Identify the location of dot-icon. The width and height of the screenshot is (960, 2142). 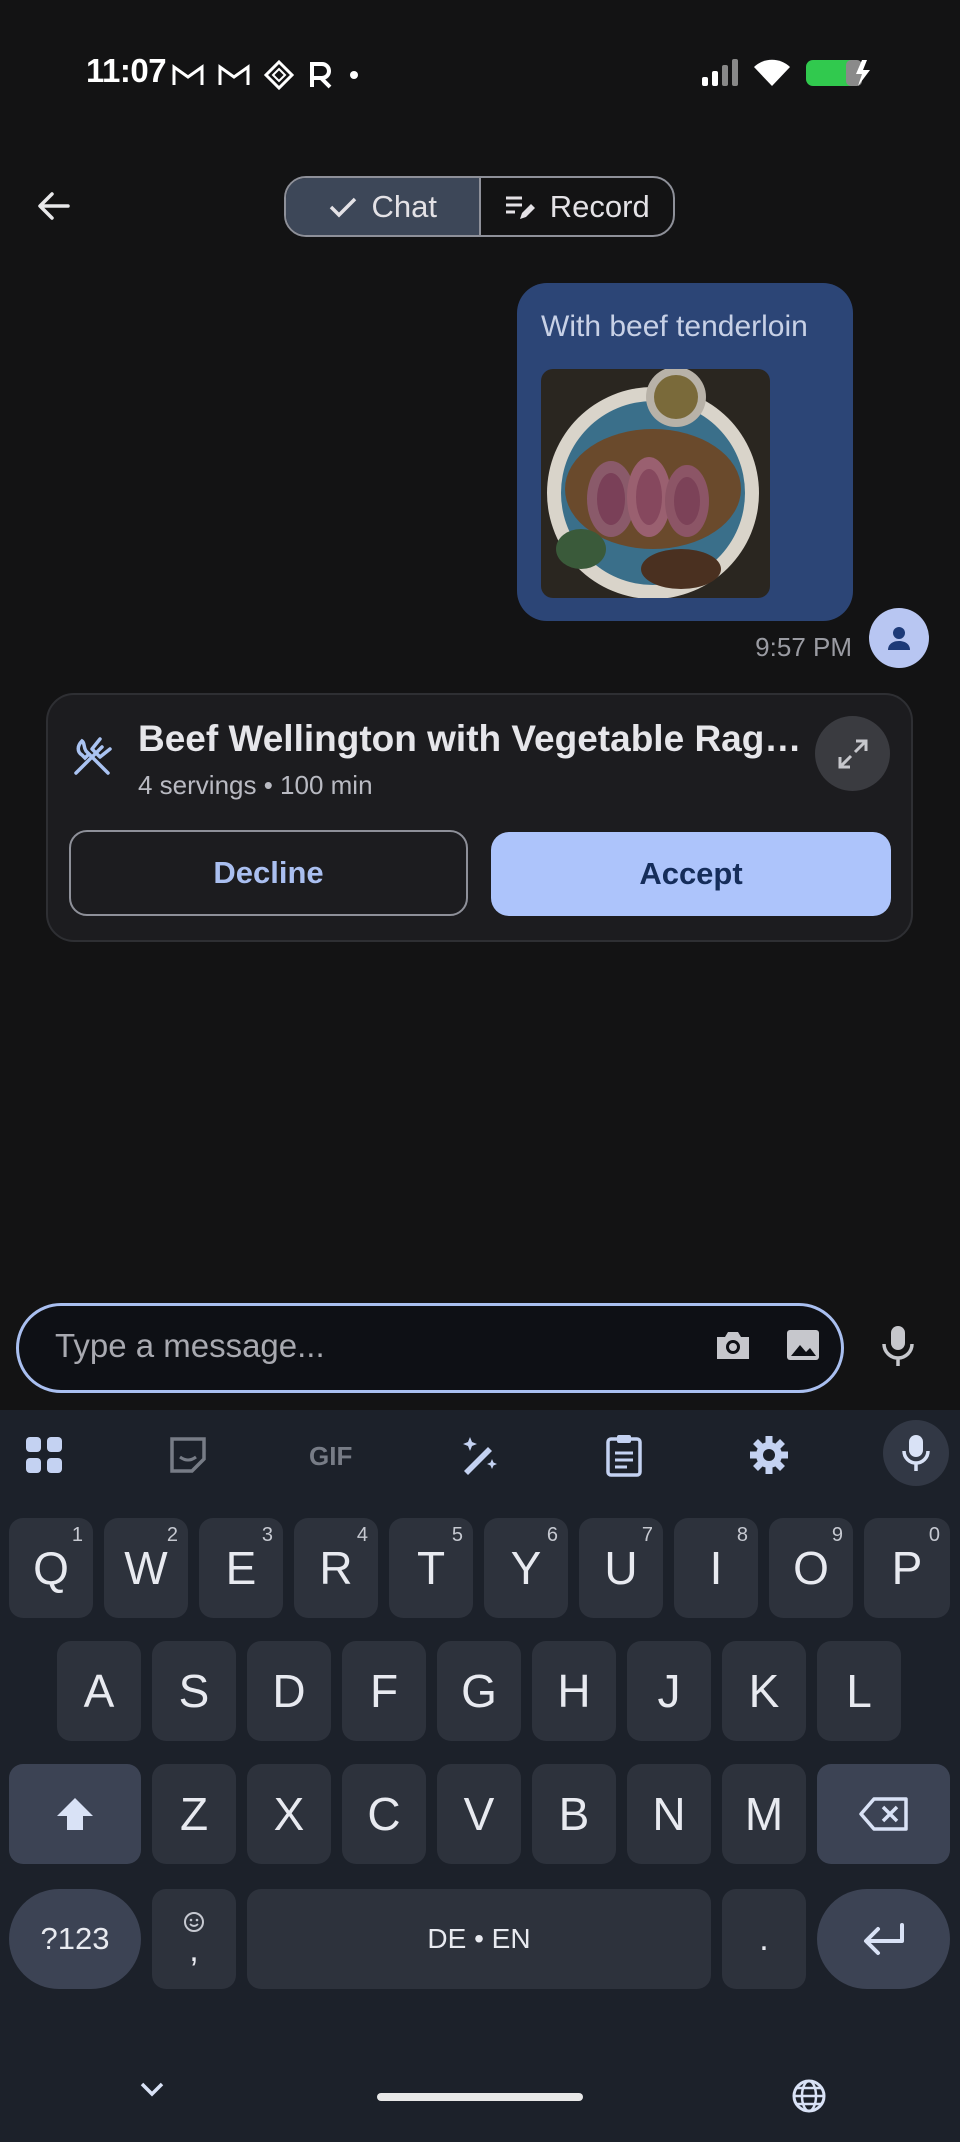
(354, 75).